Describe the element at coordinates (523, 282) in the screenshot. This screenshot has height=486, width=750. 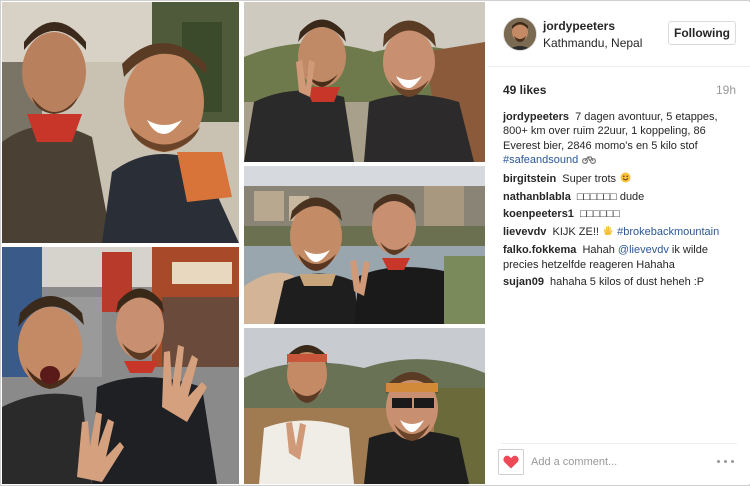
I see `comment-username: sujan09` at that location.